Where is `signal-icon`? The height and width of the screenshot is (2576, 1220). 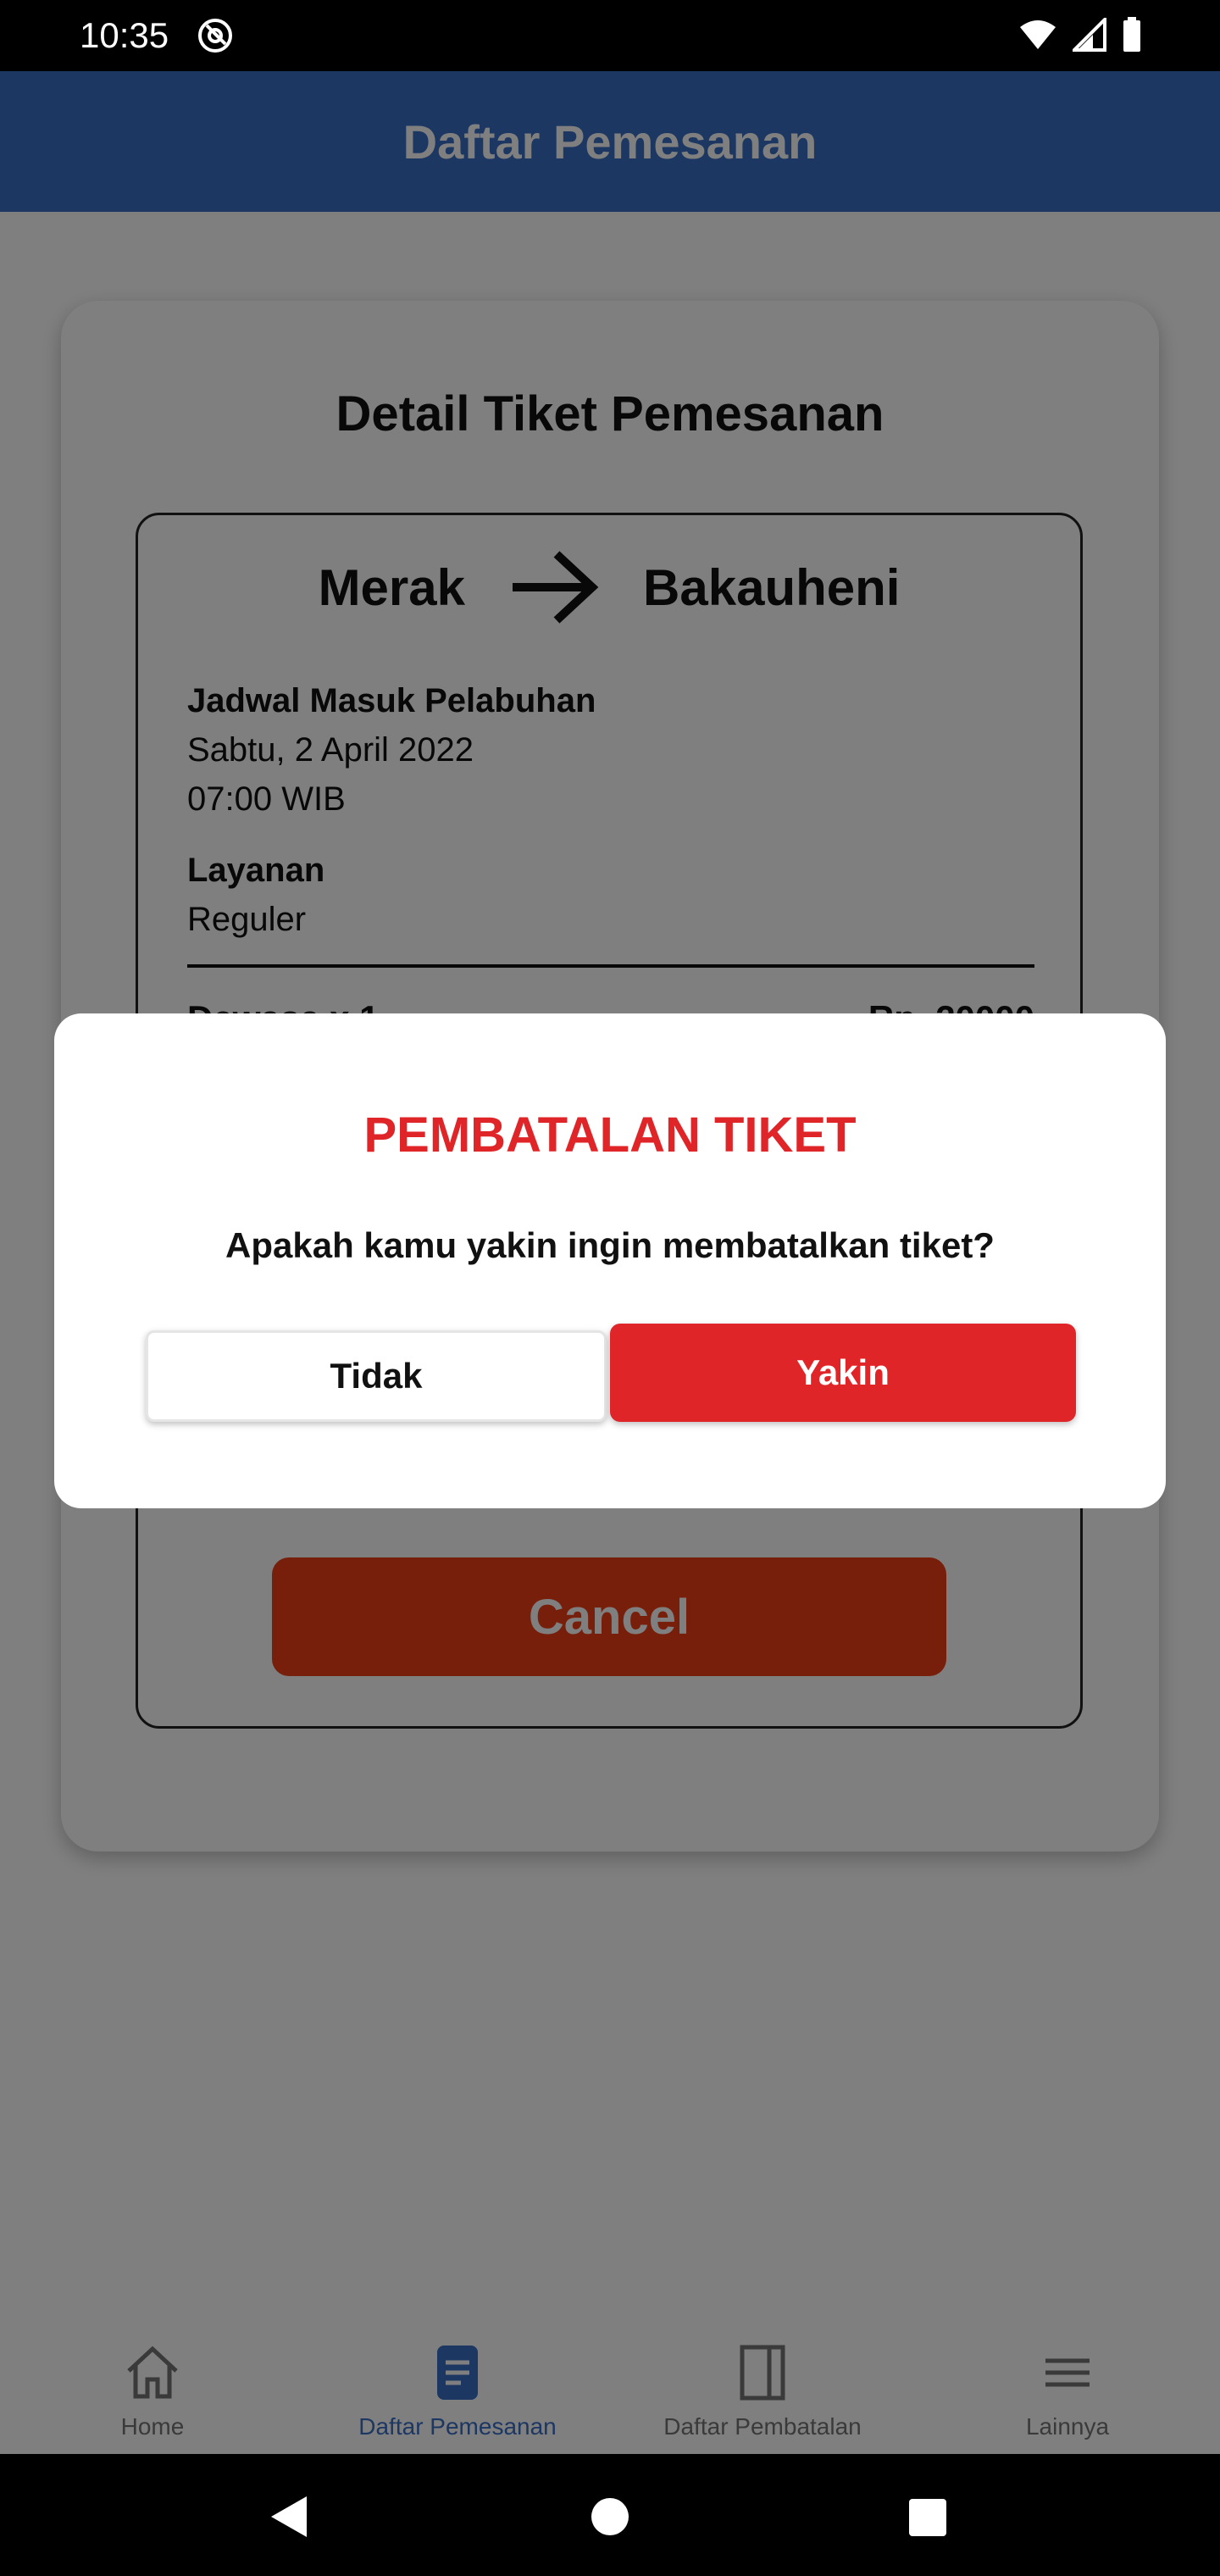
signal-icon is located at coordinates (1089, 35).